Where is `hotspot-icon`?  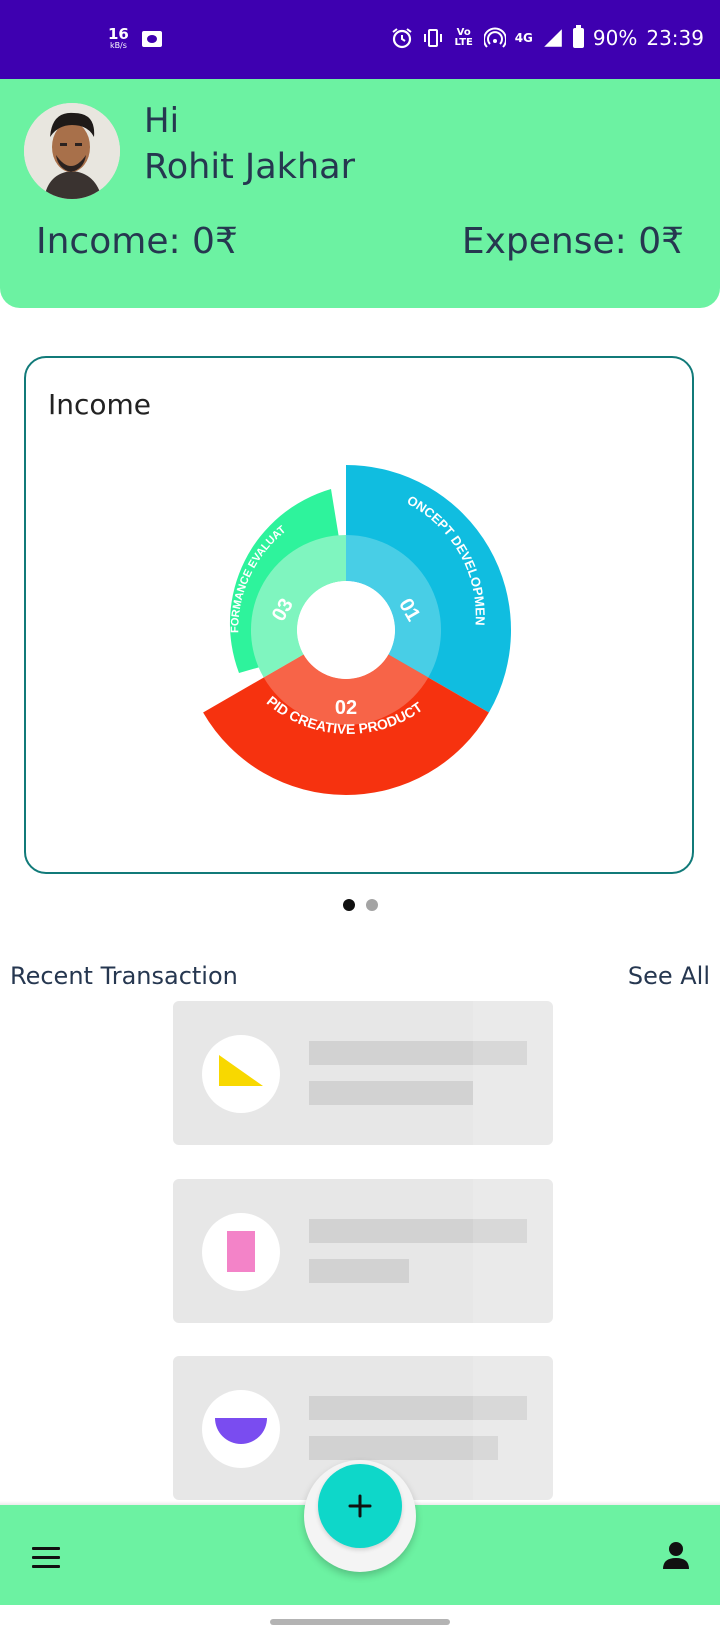
hotspot-icon is located at coordinates (494, 37).